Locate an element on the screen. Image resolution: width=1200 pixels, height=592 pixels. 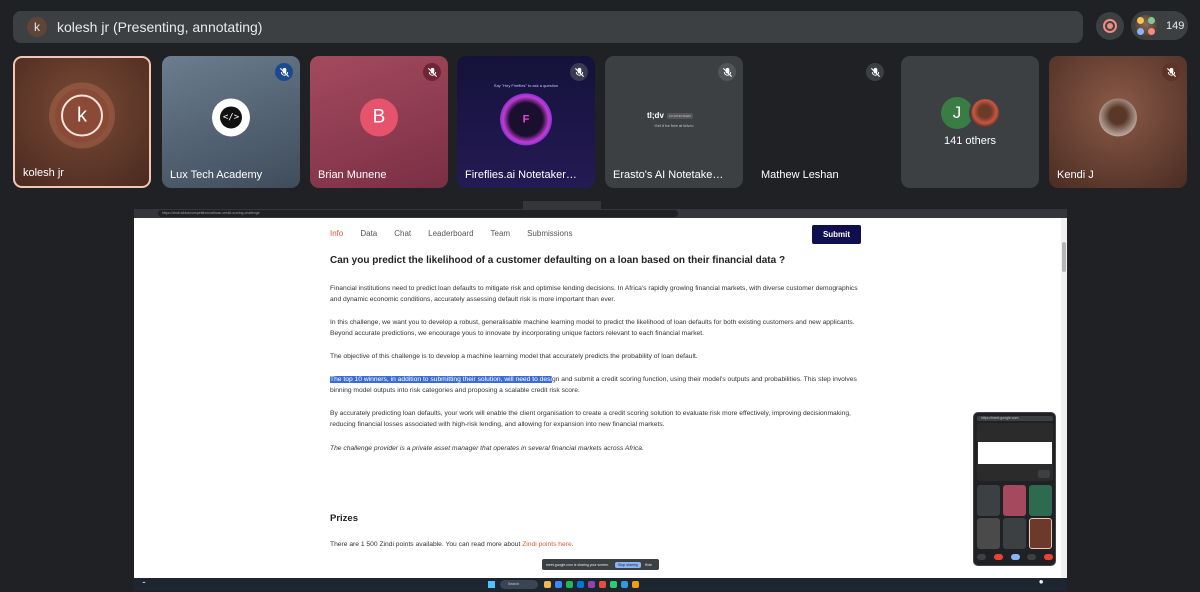
self-view-preview: https://meet.google.com is located at coordinates (1014, 489).